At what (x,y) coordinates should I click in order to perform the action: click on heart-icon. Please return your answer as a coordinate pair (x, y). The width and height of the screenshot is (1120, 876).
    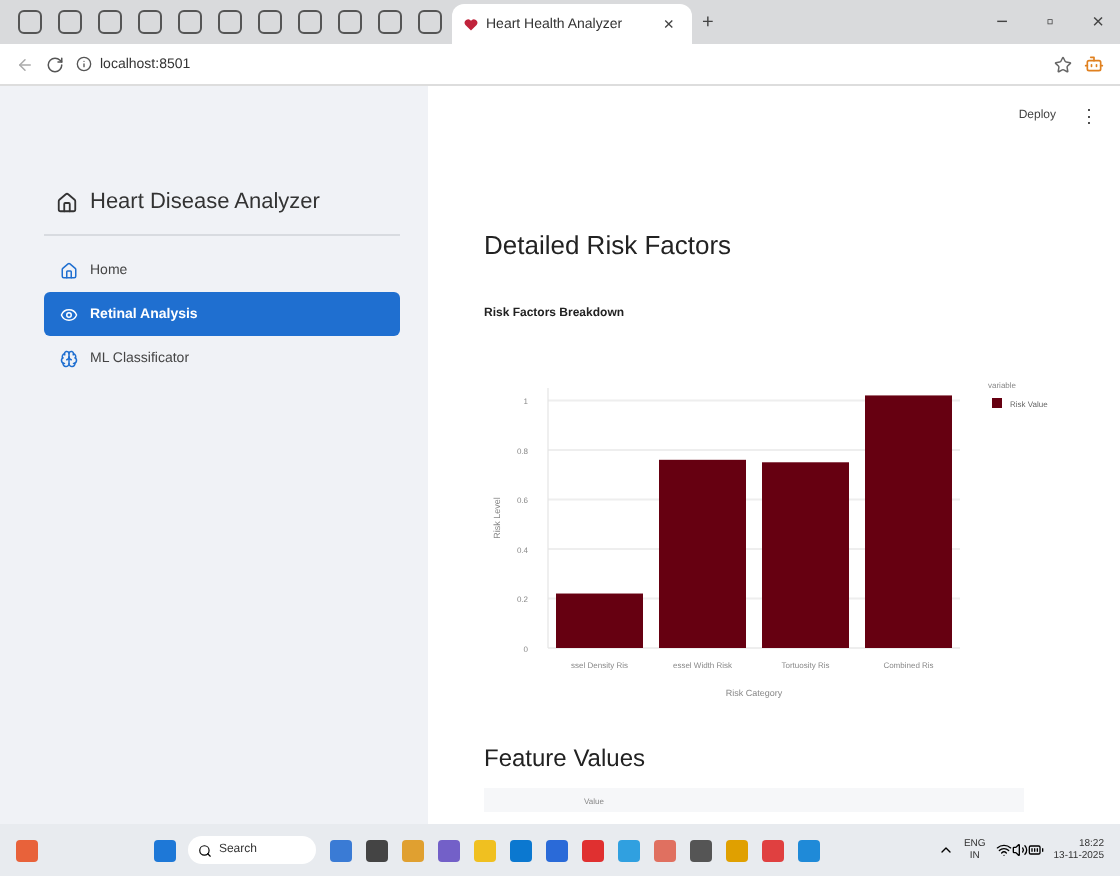
    Looking at the image, I should click on (471, 24).